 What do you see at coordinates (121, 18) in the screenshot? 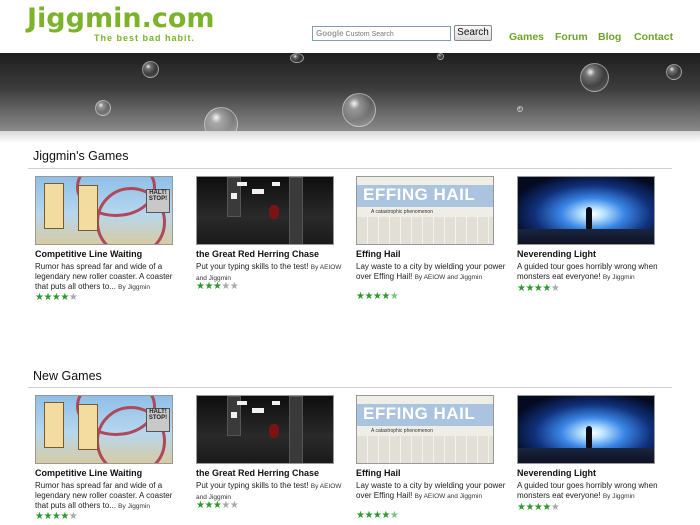
I see `logo-title: Jiggmin.com` at bounding box center [121, 18].